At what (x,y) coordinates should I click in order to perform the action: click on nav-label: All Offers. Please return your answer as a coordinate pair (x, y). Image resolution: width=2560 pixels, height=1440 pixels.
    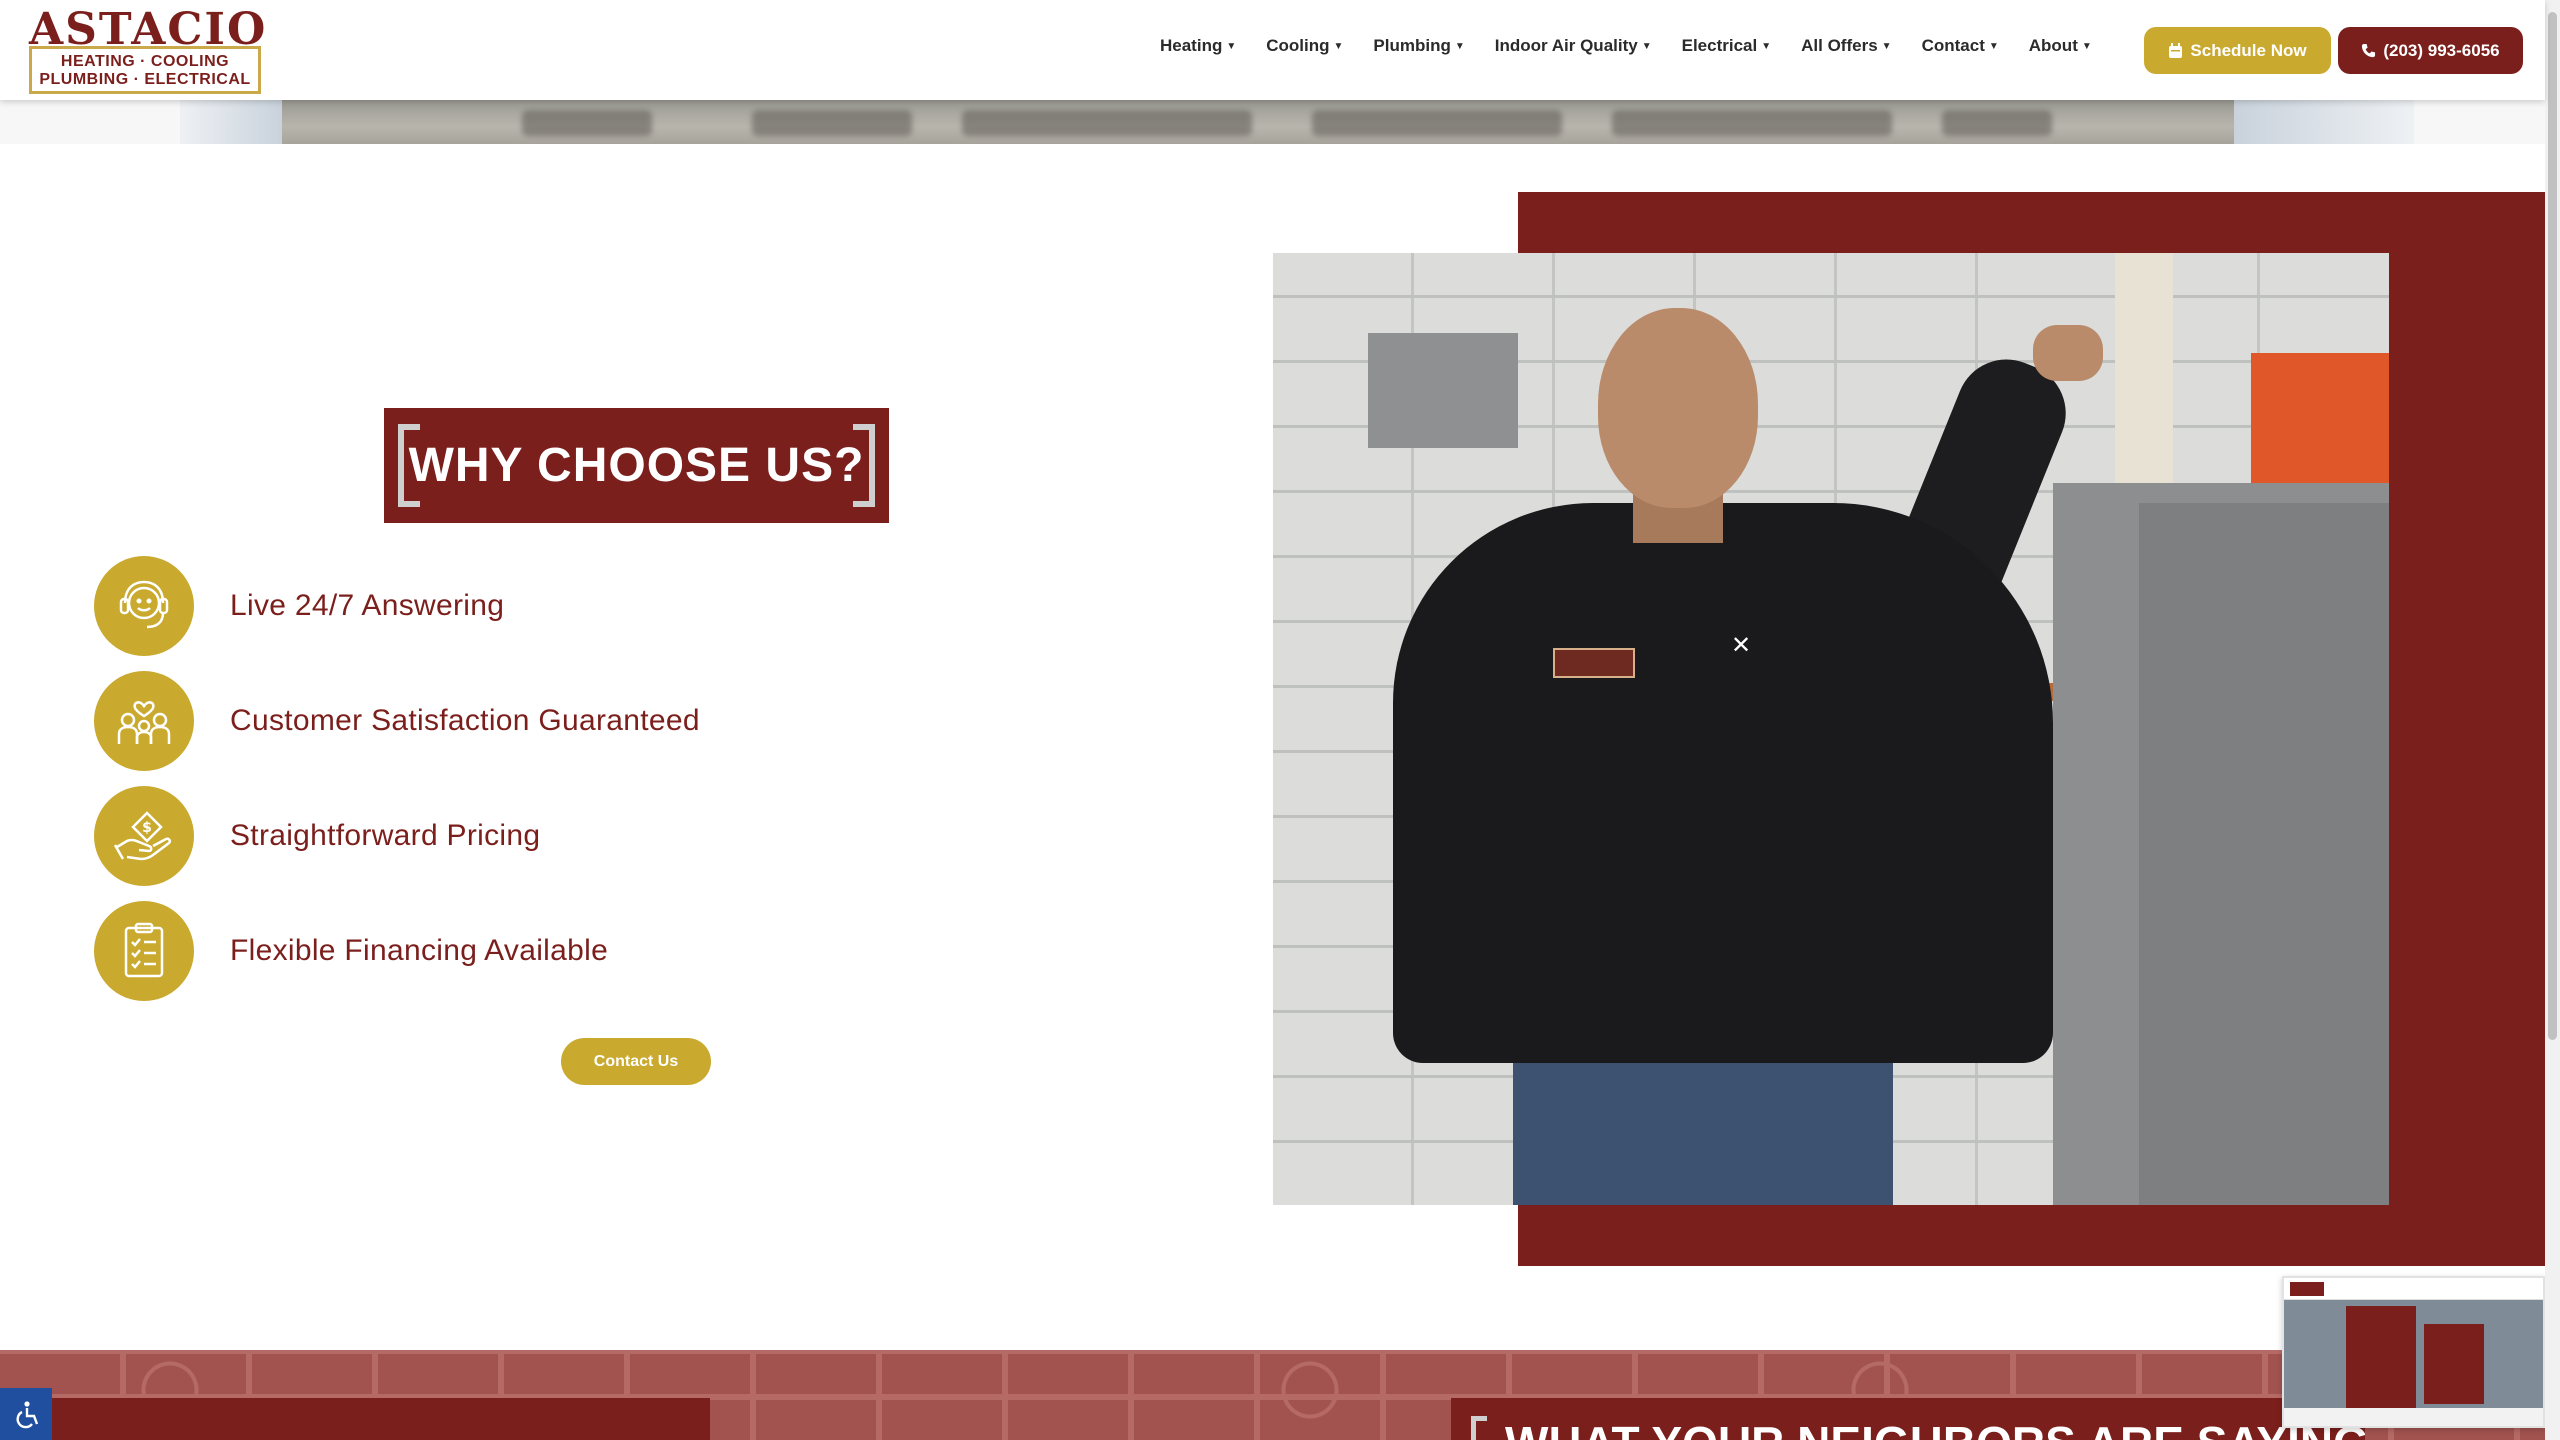
    Looking at the image, I should click on (1839, 45).